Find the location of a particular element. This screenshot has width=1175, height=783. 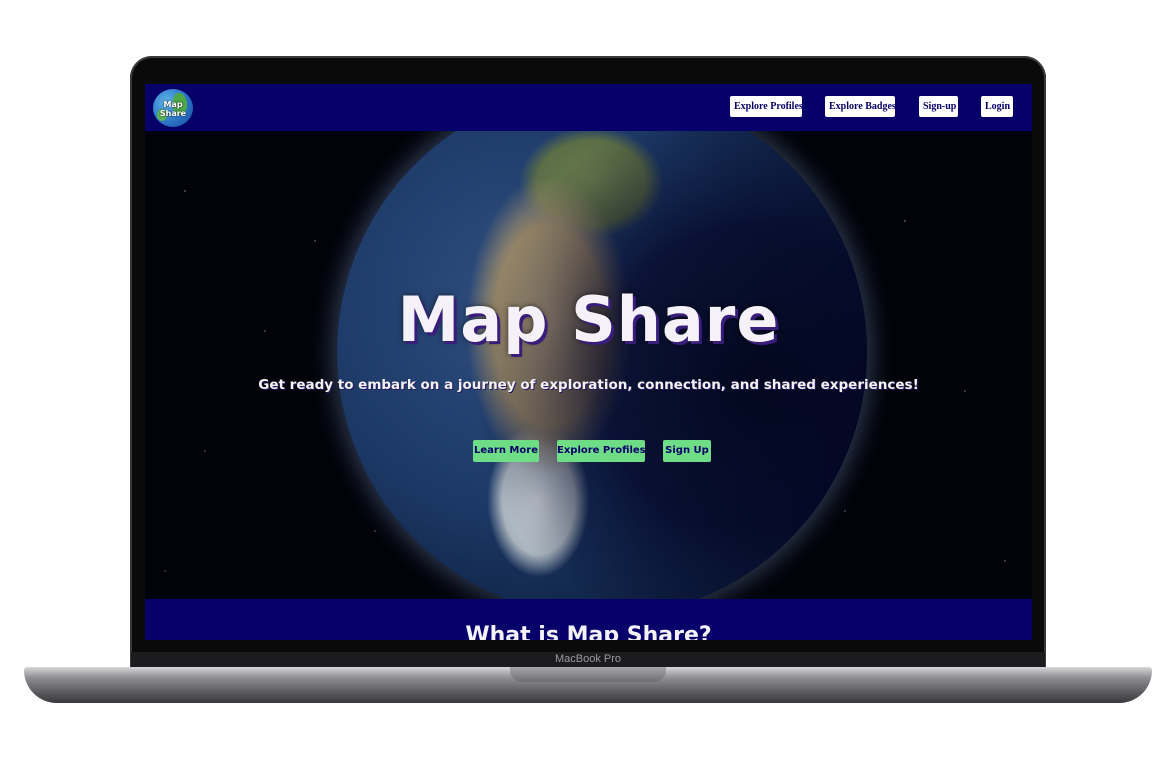

logo-text: Map Share is located at coordinates (173, 109).